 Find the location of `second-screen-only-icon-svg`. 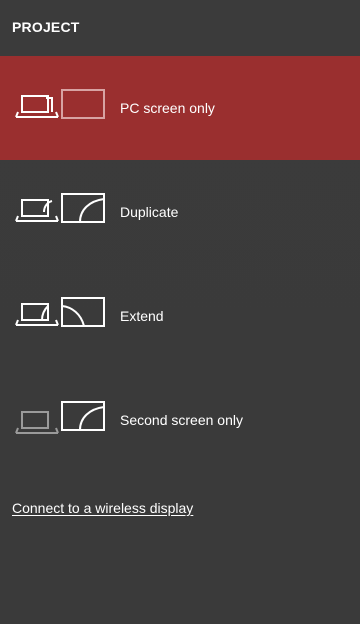

second-screen-only-icon-svg is located at coordinates (60, 417).